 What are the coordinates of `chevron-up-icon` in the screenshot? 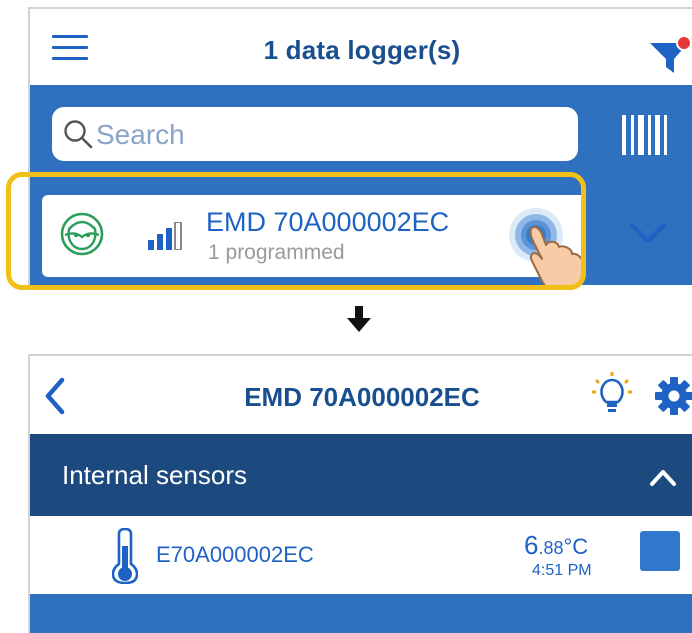 It's located at (663, 477).